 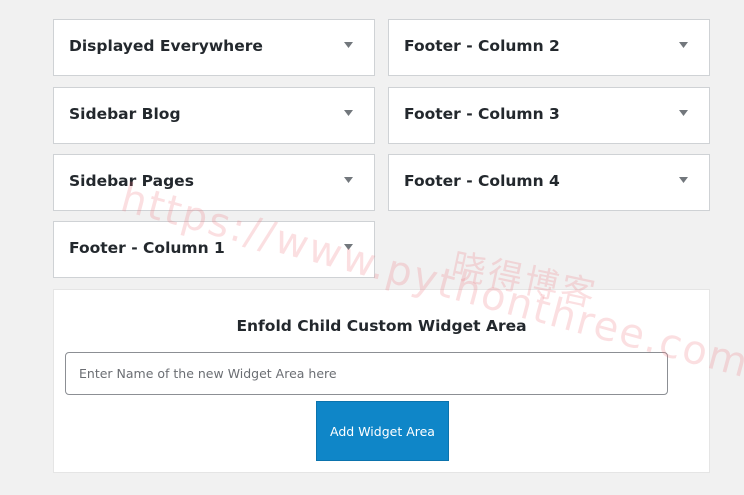 What do you see at coordinates (131, 181) in the screenshot?
I see `widget-area-title: Sidebar Pages` at bounding box center [131, 181].